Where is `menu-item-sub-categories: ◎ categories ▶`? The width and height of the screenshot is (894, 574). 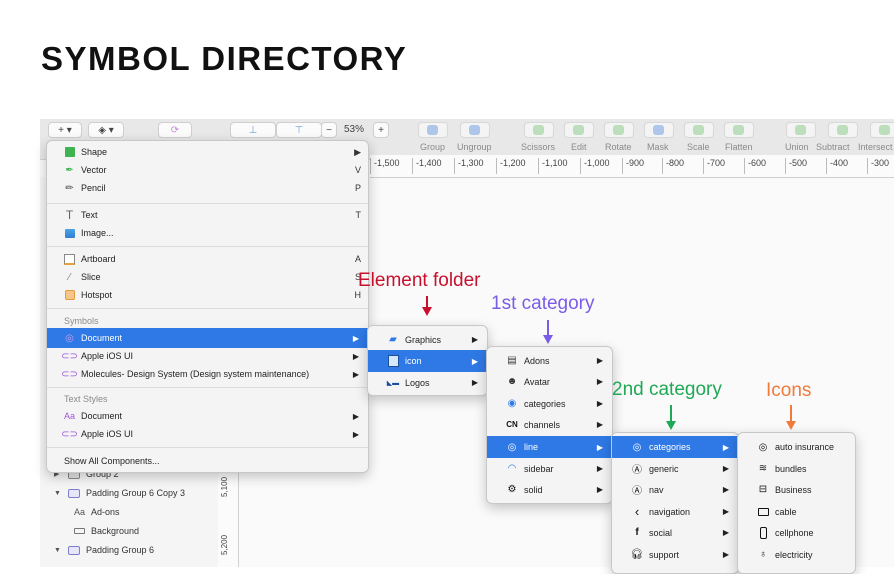 menu-item-sub-categories: ◎ categories ▶ is located at coordinates (675, 447).